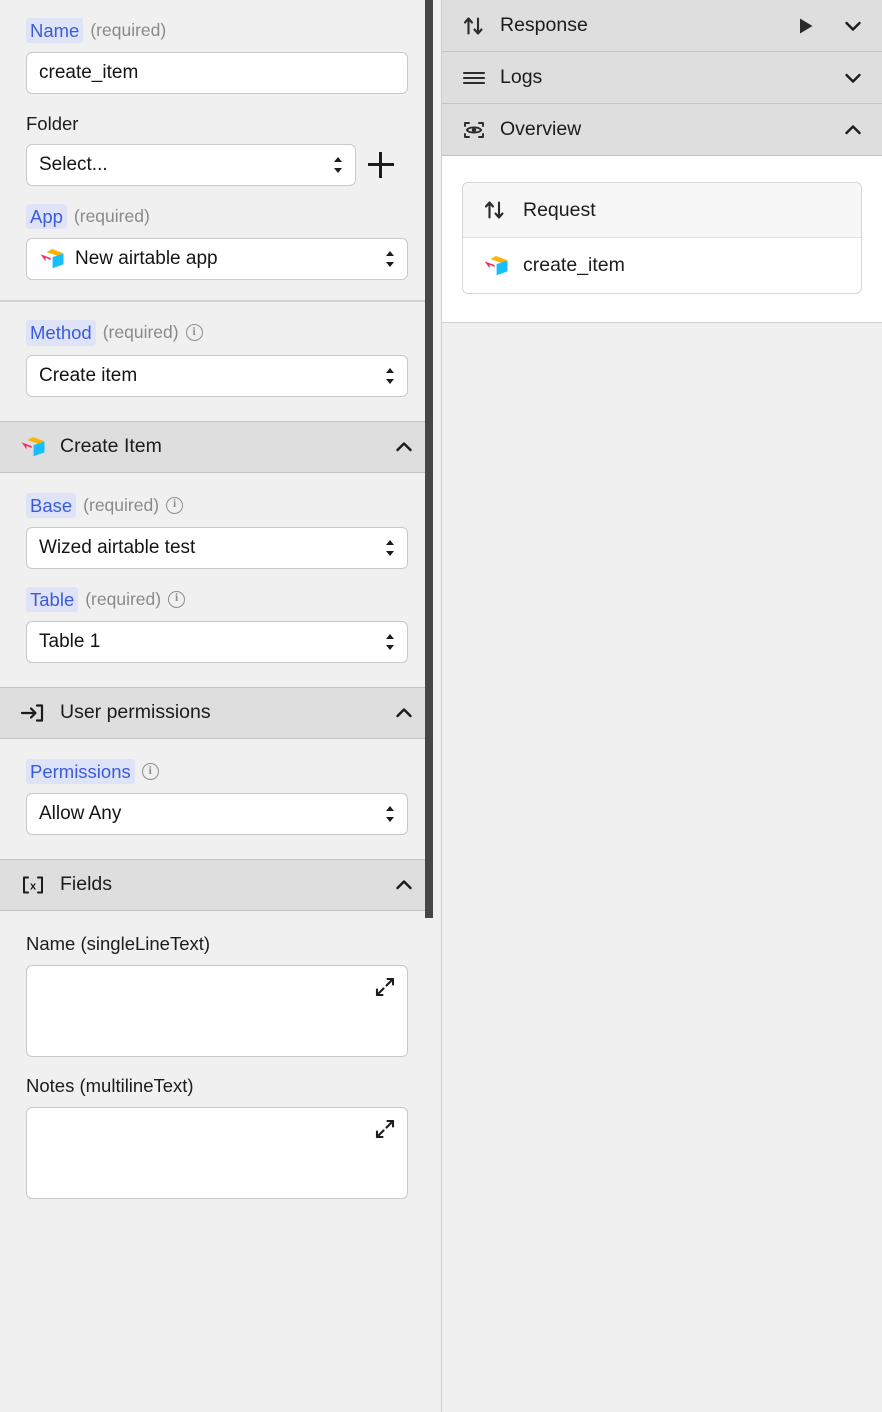  I want to click on app-required-note: (required), so click(111, 216).